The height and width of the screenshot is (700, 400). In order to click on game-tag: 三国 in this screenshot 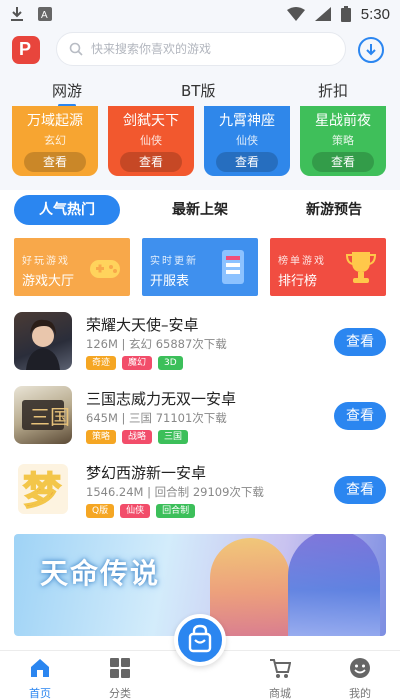, I will do `click(173, 437)`.